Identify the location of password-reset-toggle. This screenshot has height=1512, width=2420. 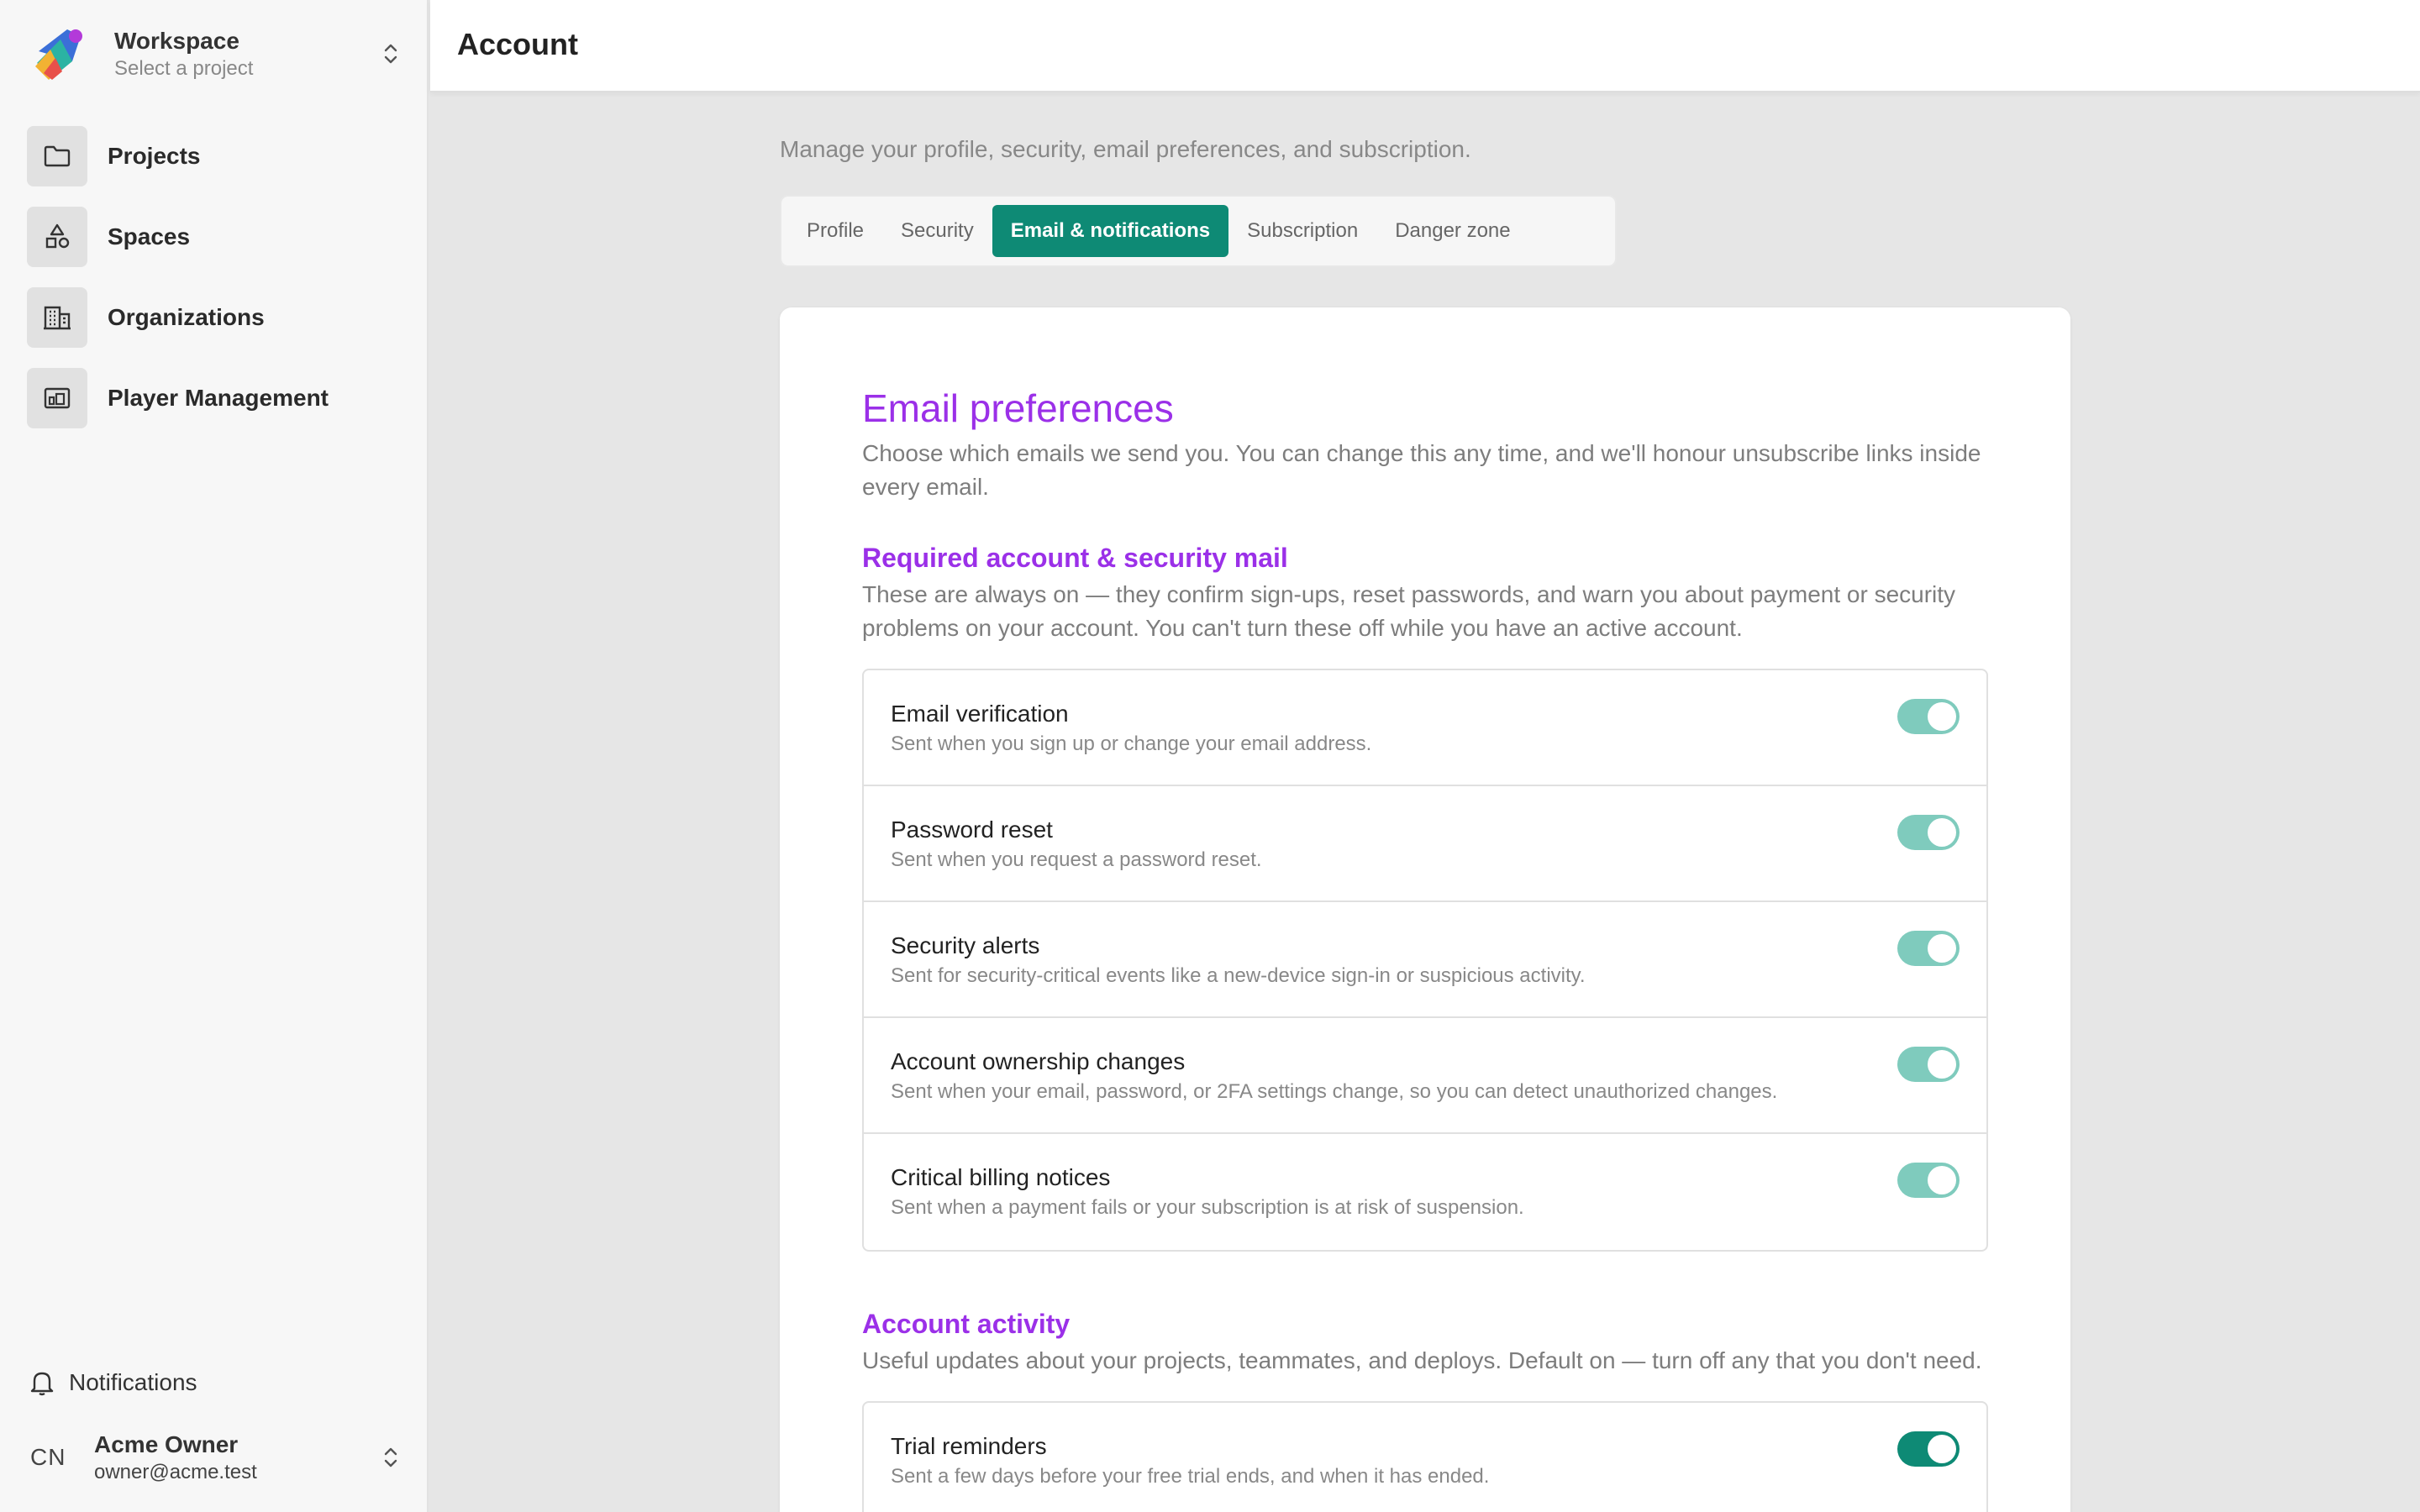
(1928, 832).